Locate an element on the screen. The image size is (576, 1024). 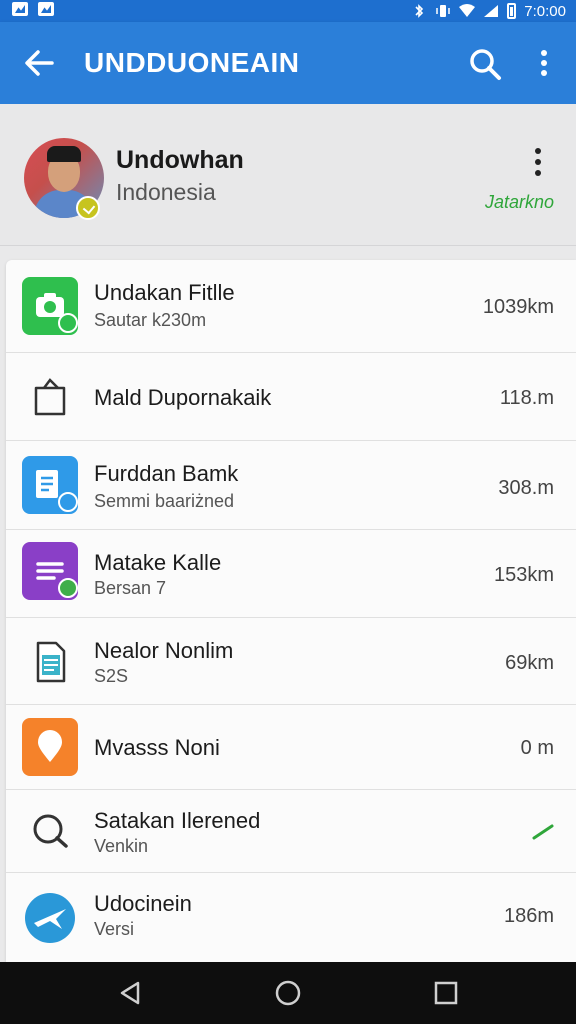
profile-header: Undowhan Indonesia Jatarkno is located at coordinates (288, 175).